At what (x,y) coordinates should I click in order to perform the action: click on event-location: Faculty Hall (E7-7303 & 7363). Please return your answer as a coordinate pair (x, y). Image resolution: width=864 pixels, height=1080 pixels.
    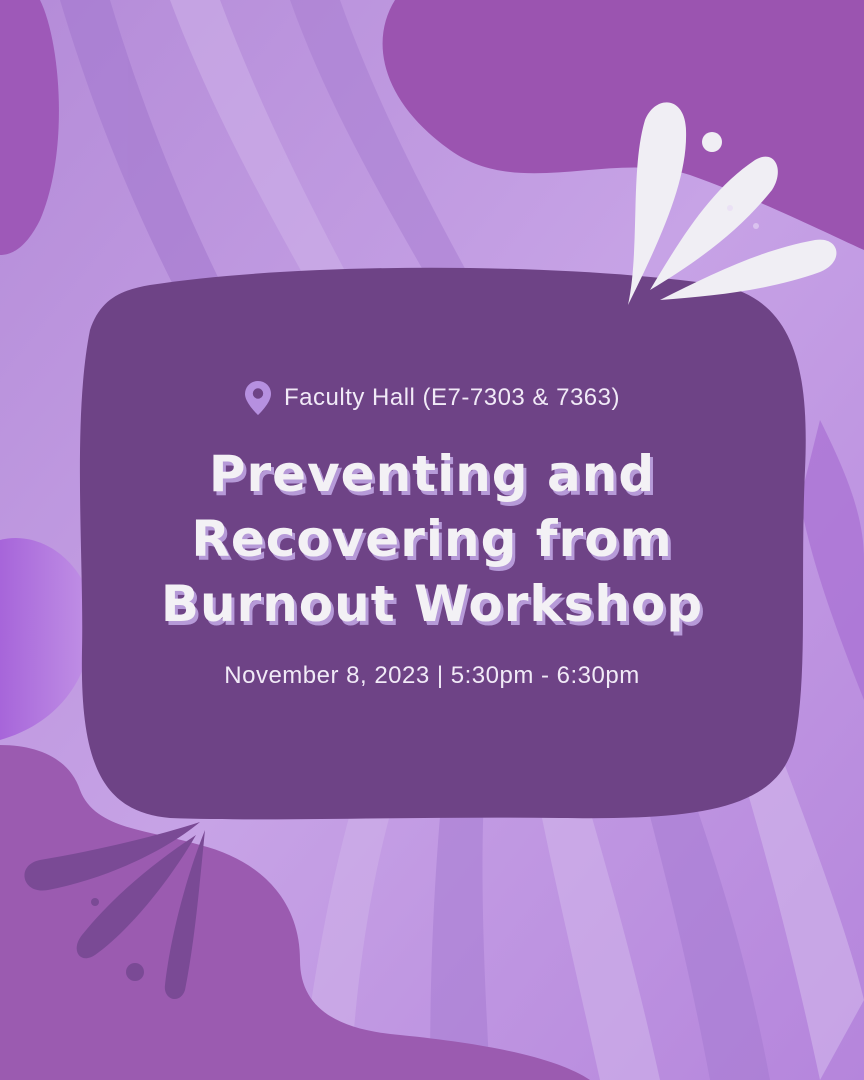
    Looking at the image, I should click on (452, 397).